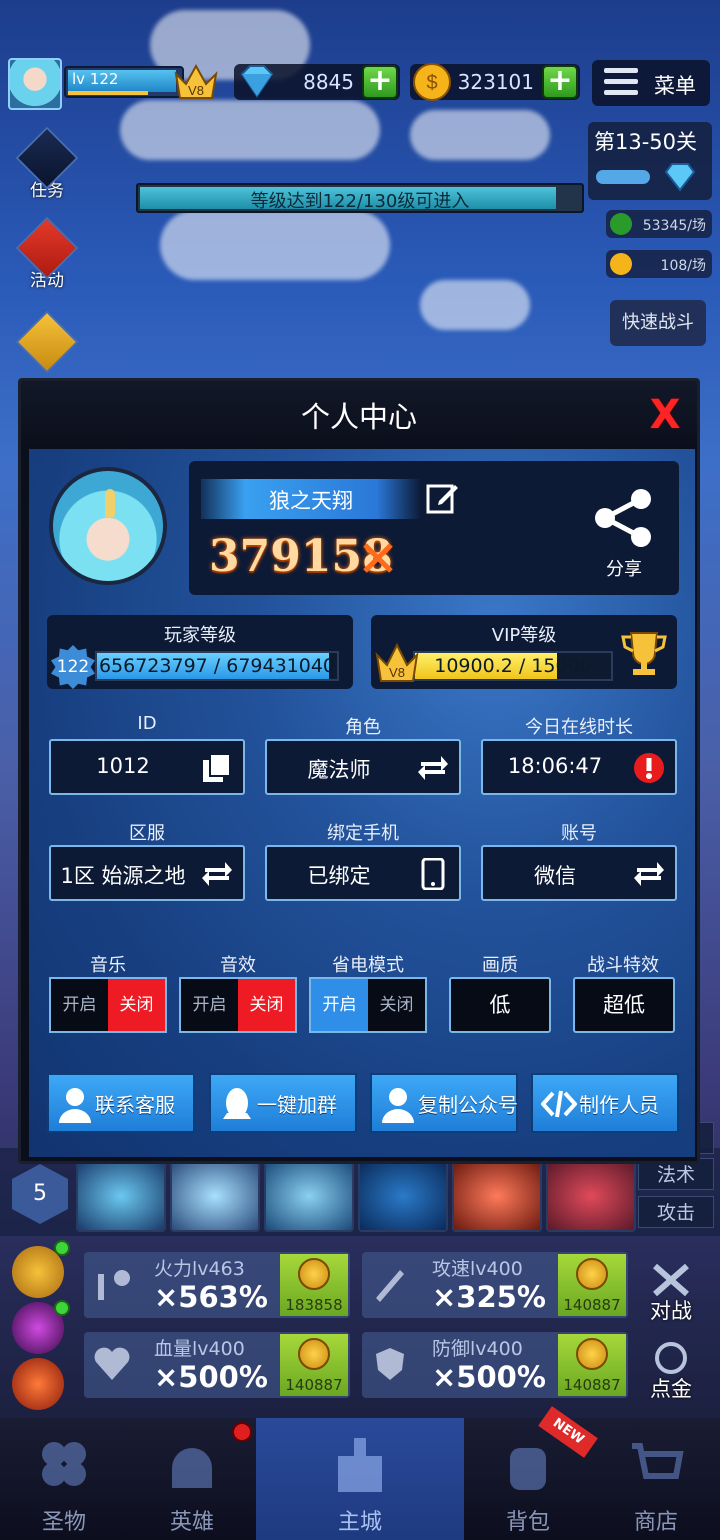  What do you see at coordinates (649, 768) in the screenshot?
I see `alert-icon` at bounding box center [649, 768].